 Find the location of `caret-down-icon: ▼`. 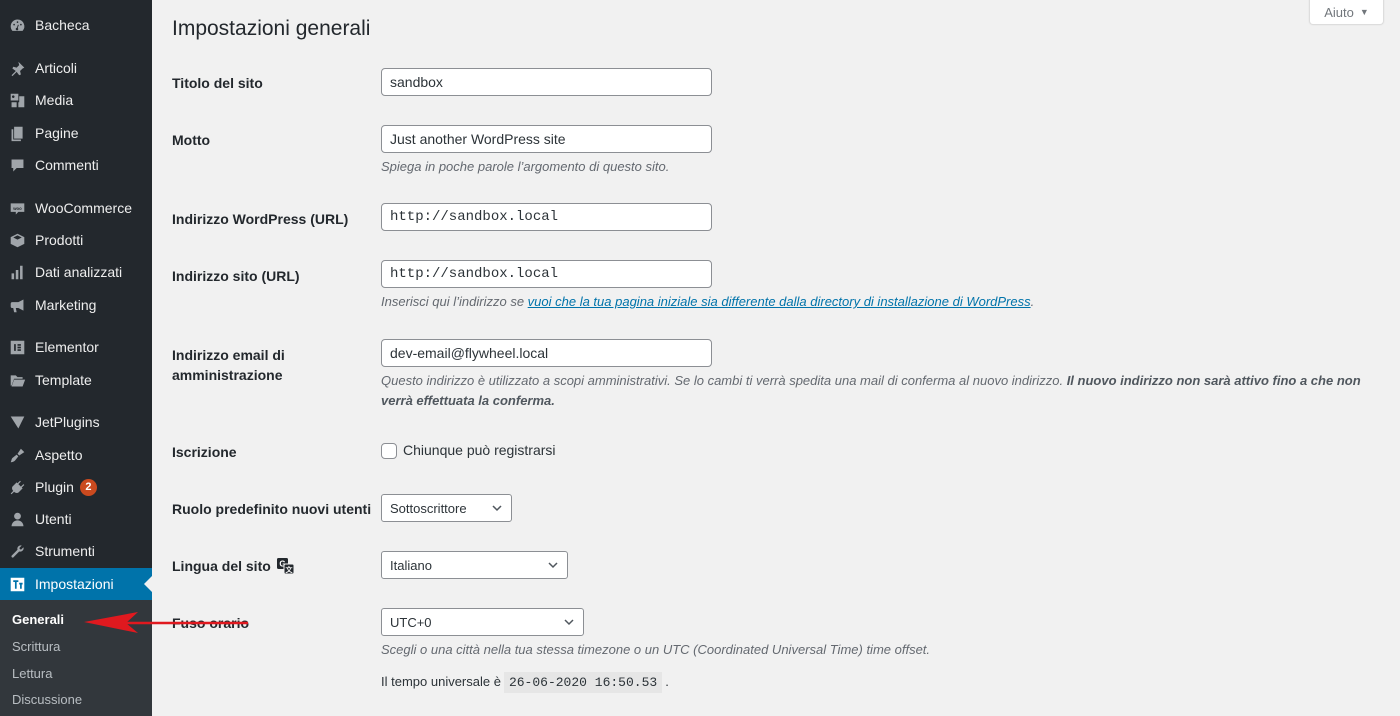

caret-down-icon: ▼ is located at coordinates (1364, 12).